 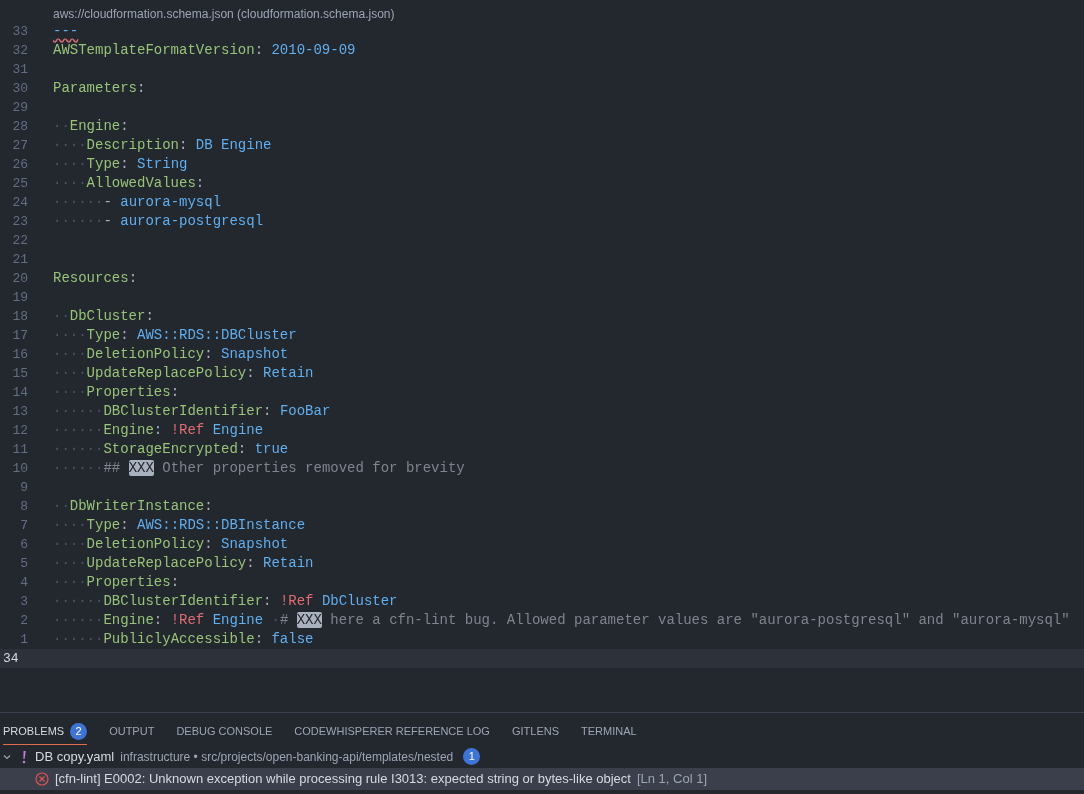 I want to click on line-number: 7, so click(x=23, y=525).